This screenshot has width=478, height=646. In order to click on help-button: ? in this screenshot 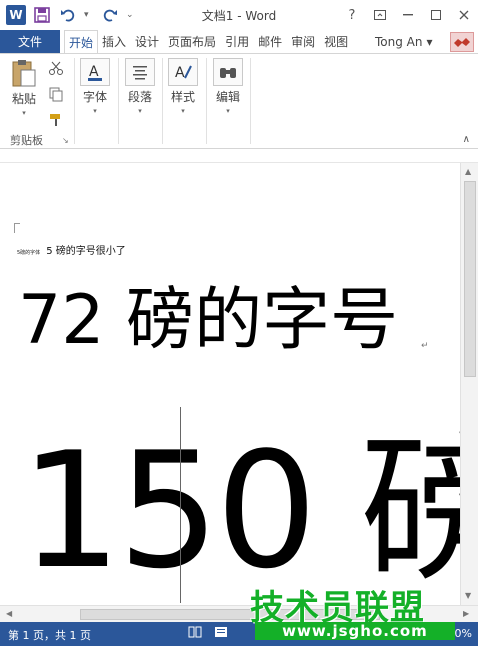, I will do `click(352, 15)`.